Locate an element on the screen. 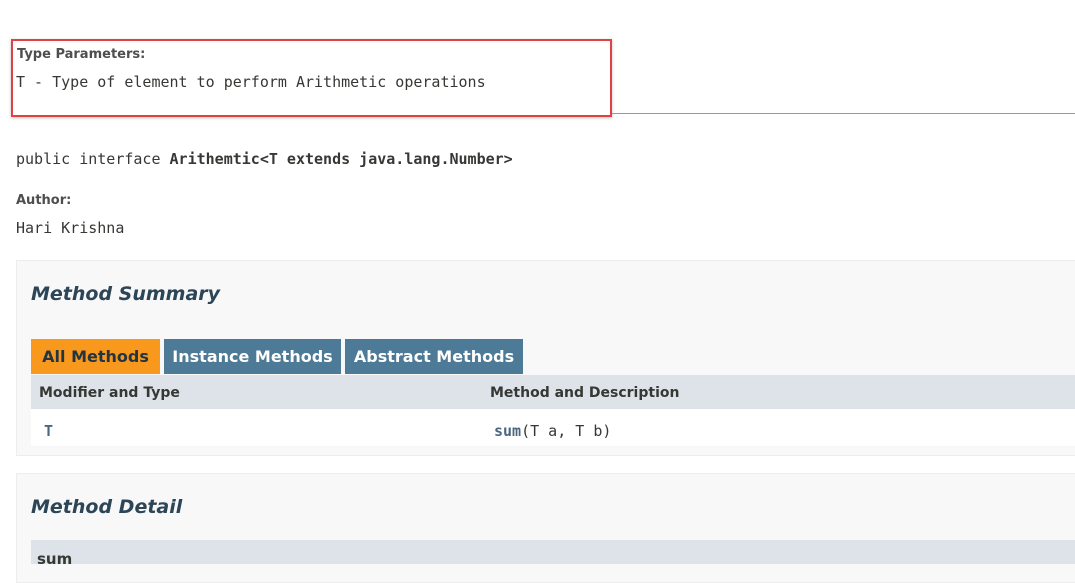 This screenshot has width=1075, height=583. return-type-link: T is located at coordinates (48, 431).